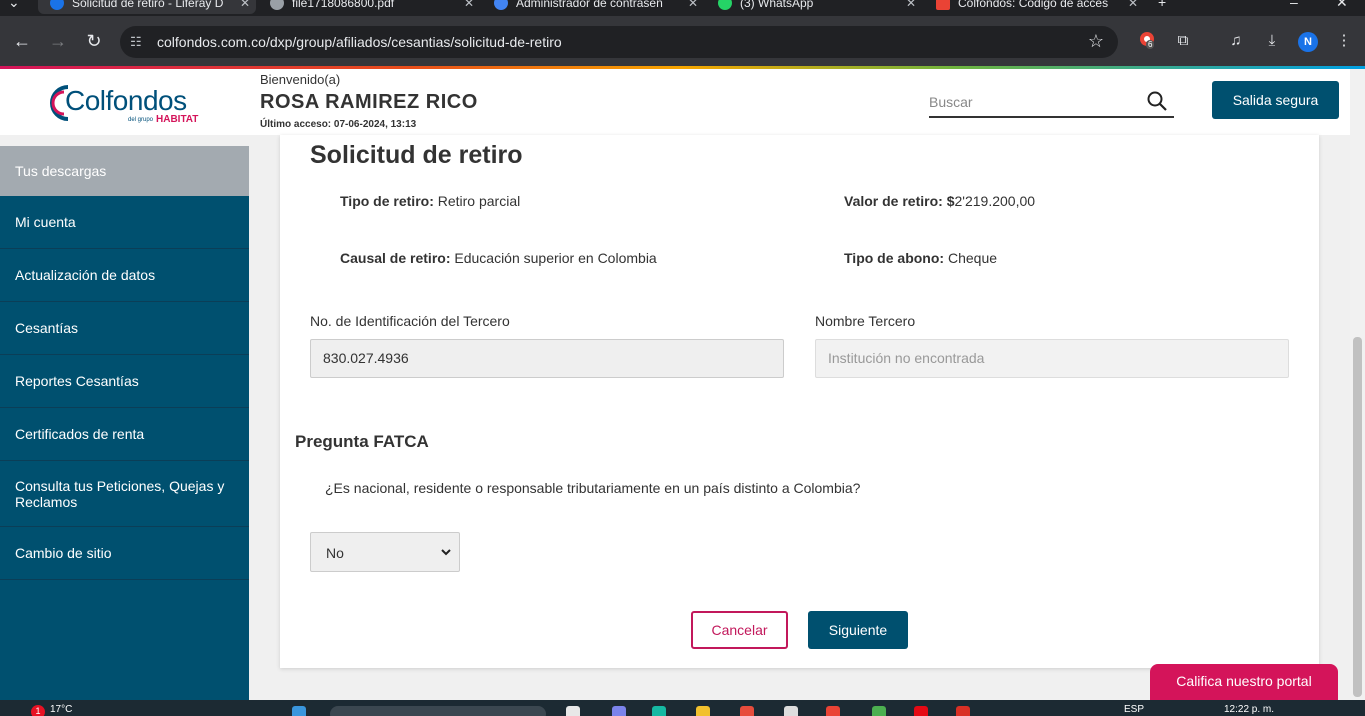 This screenshot has height=716, width=1365. Describe the element at coordinates (299, 711) in the screenshot. I see `windows-start-icon` at that location.